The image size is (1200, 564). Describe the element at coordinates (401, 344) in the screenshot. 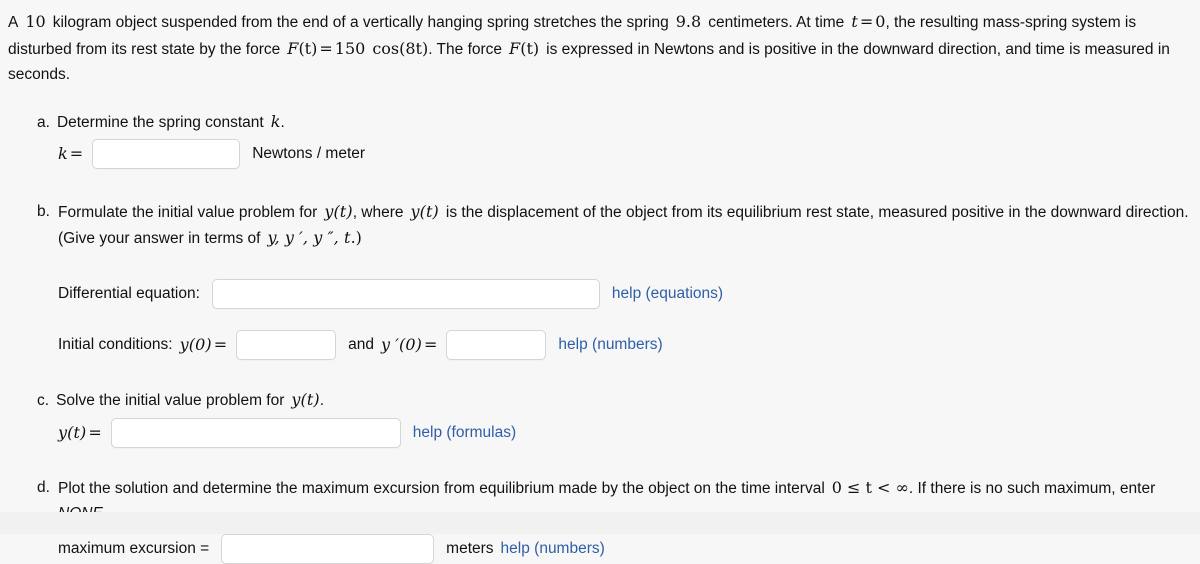

I see `yprime0-symbol: y ′(0)` at that location.